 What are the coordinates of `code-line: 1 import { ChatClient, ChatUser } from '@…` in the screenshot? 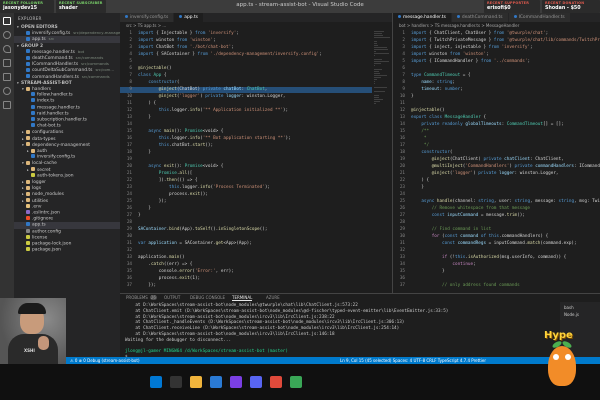 It's located at (496, 34).